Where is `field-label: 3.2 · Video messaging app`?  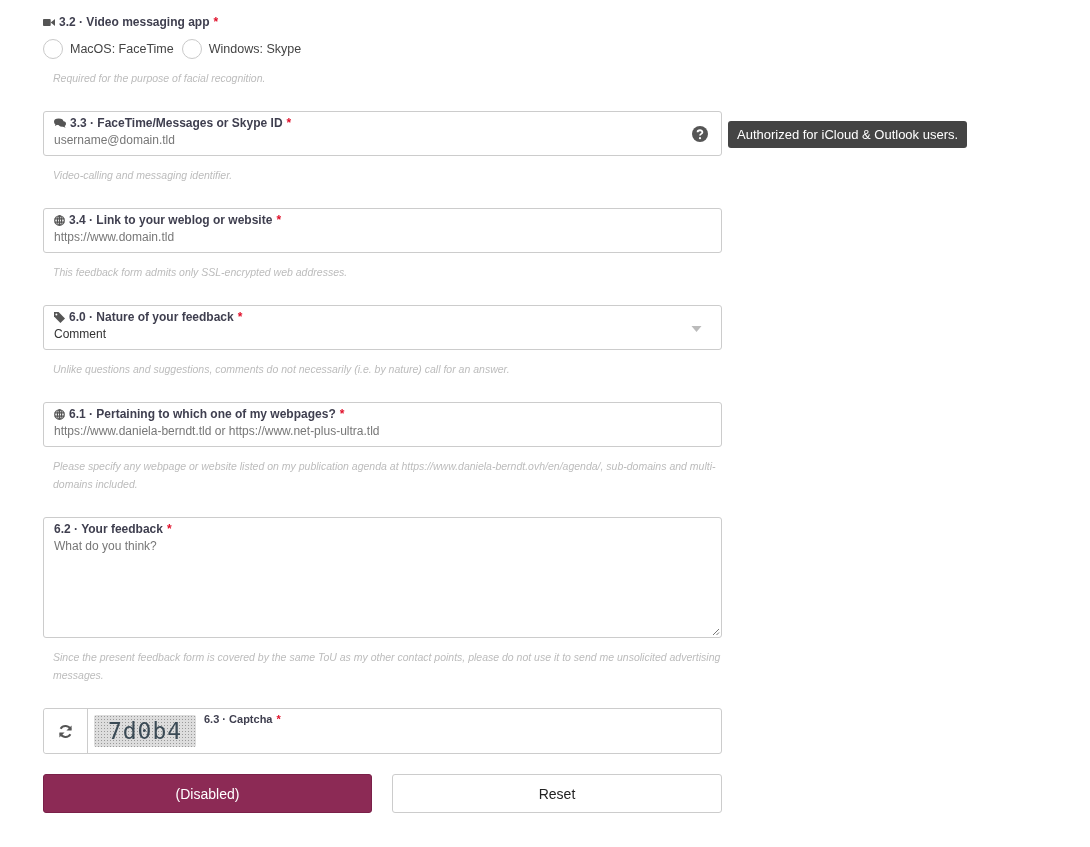 field-label: 3.2 · Video messaging app is located at coordinates (134, 22).